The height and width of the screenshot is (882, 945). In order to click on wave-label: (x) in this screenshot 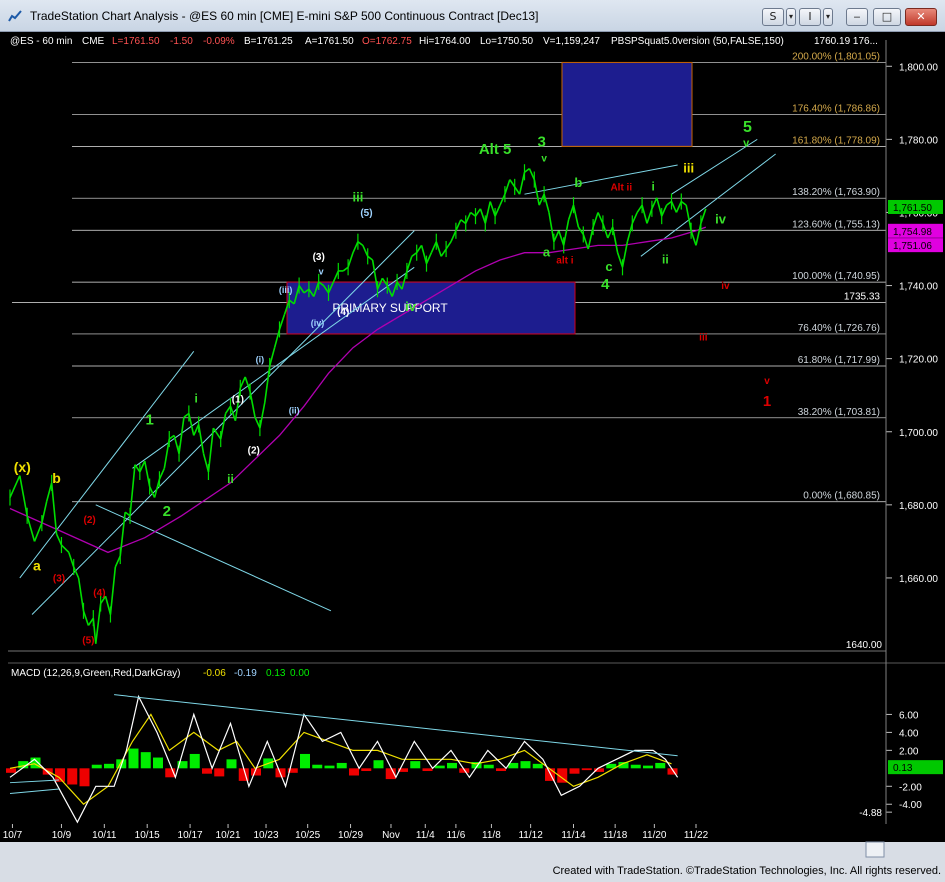, I will do `click(22, 467)`.